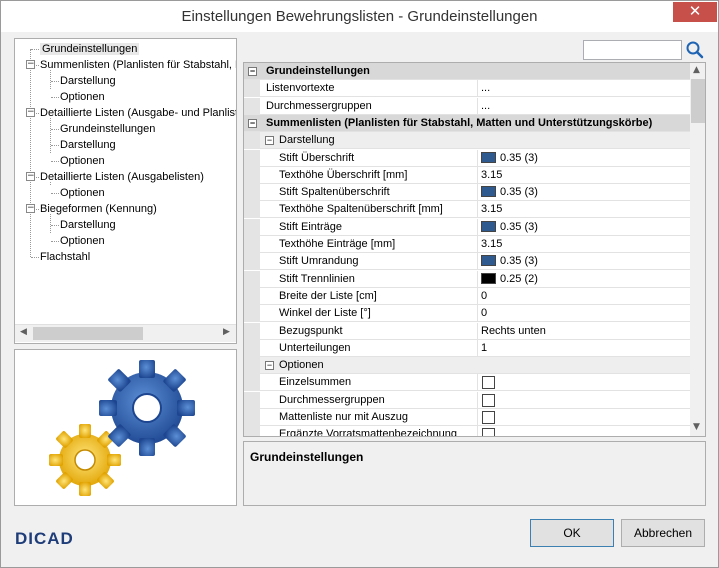 Image resolution: width=719 pixels, height=568 pixels. I want to click on tree-item: Flachstahl, so click(65, 257).